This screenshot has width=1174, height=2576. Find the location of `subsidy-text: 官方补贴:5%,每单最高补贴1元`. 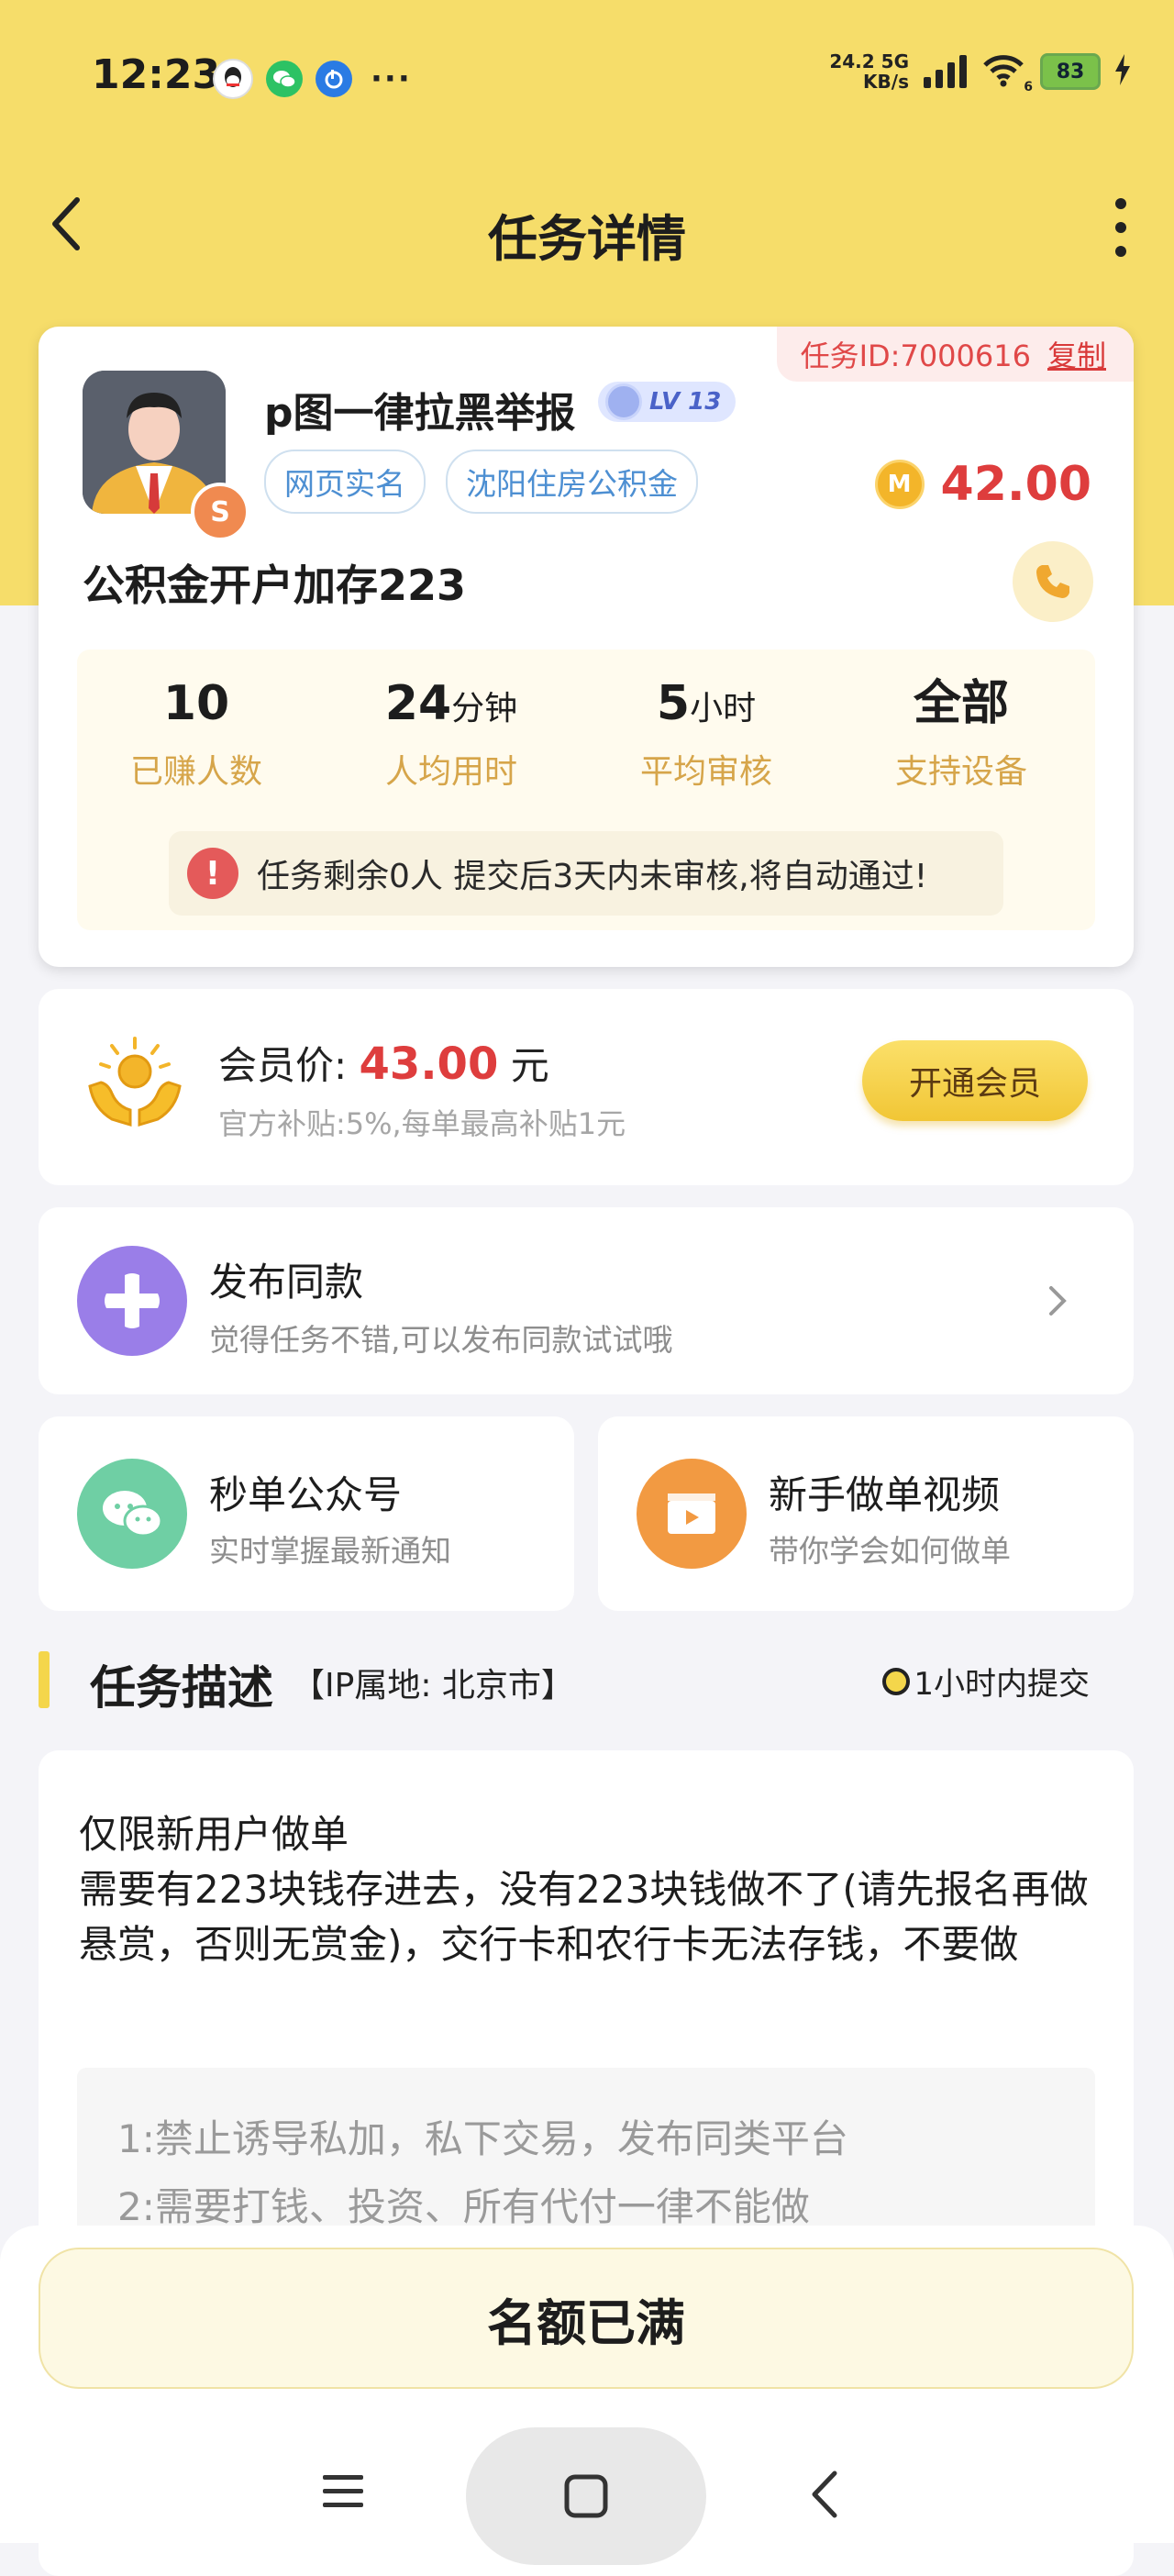

subsidy-text: 官方补贴:5%,每单最高补贴1元 is located at coordinates (422, 1123).